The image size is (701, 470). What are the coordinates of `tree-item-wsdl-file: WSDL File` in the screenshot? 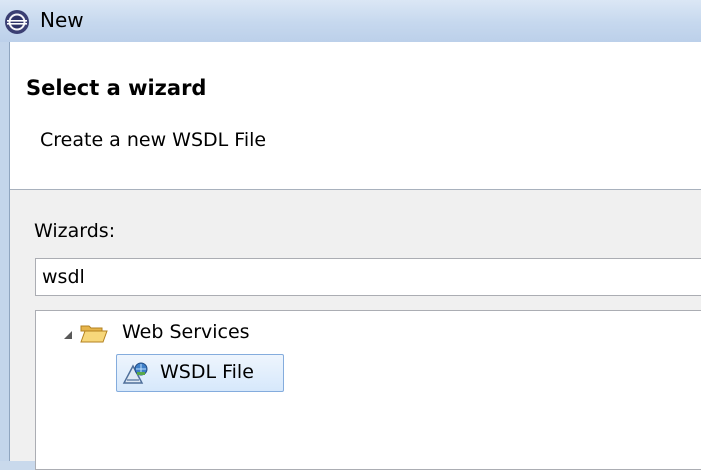 It's located at (200, 373).